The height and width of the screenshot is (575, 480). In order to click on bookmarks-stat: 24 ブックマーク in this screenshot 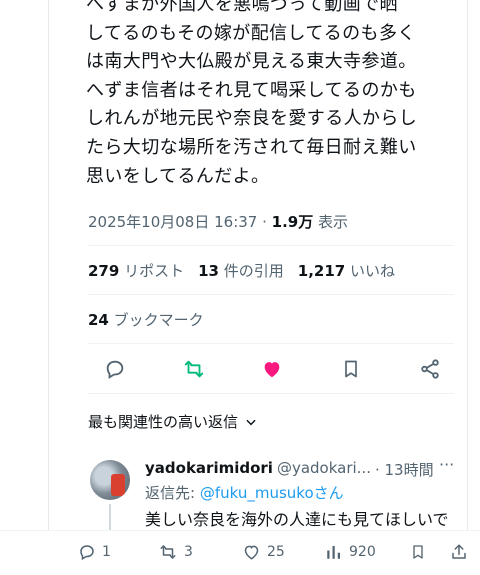, I will do `click(146, 319)`.